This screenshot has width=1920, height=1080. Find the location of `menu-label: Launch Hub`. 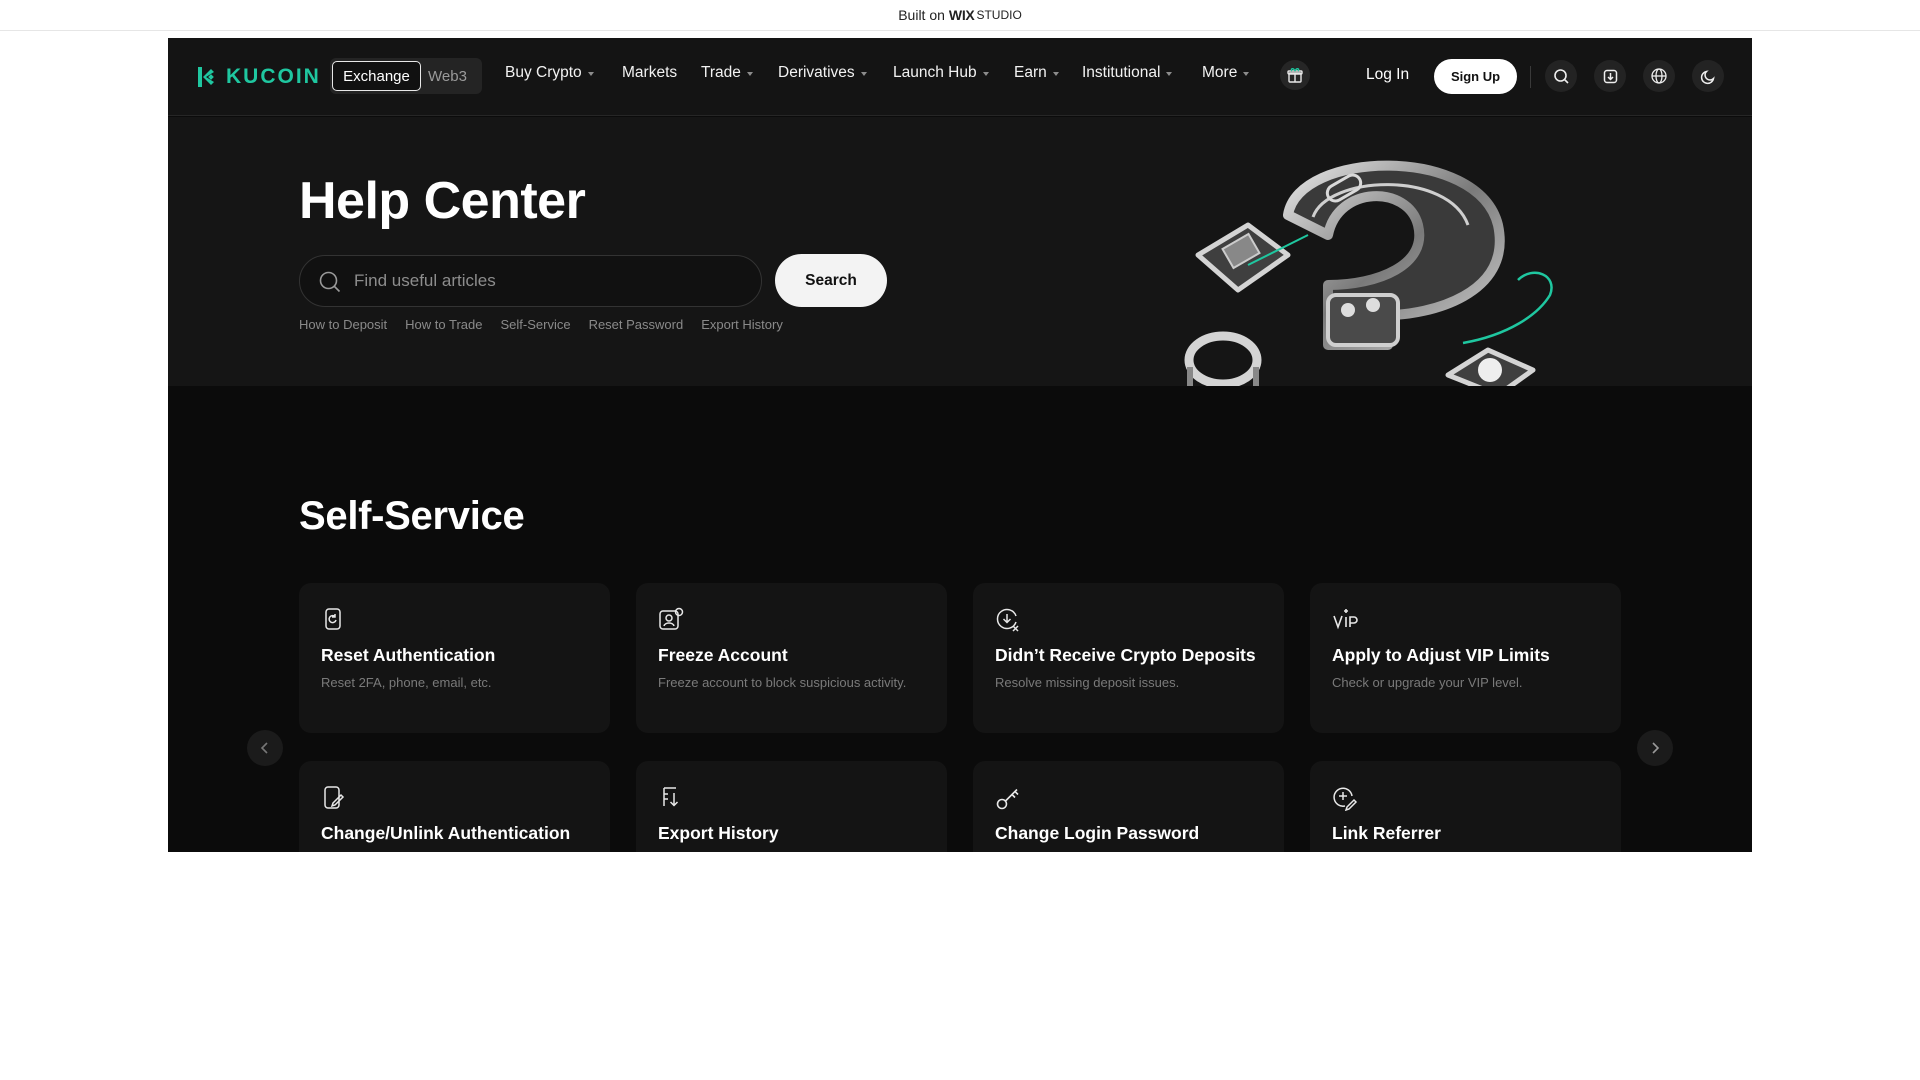

menu-label: Launch Hub is located at coordinates (935, 72).